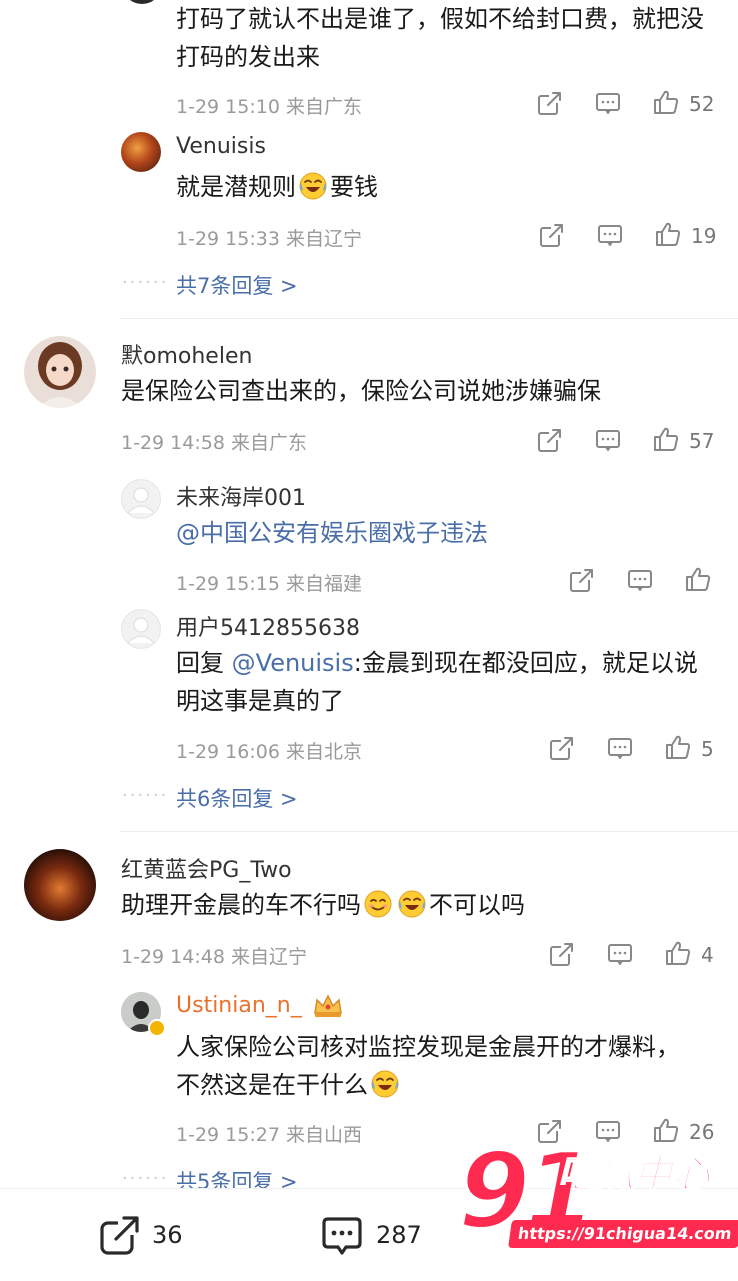 This screenshot has width=738, height=1281. What do you see at coordinates (269, 239) in the screenshot?
I see `reply-meta: 1-29 15:33 来自辽宁` at bounding box center [269, 239].